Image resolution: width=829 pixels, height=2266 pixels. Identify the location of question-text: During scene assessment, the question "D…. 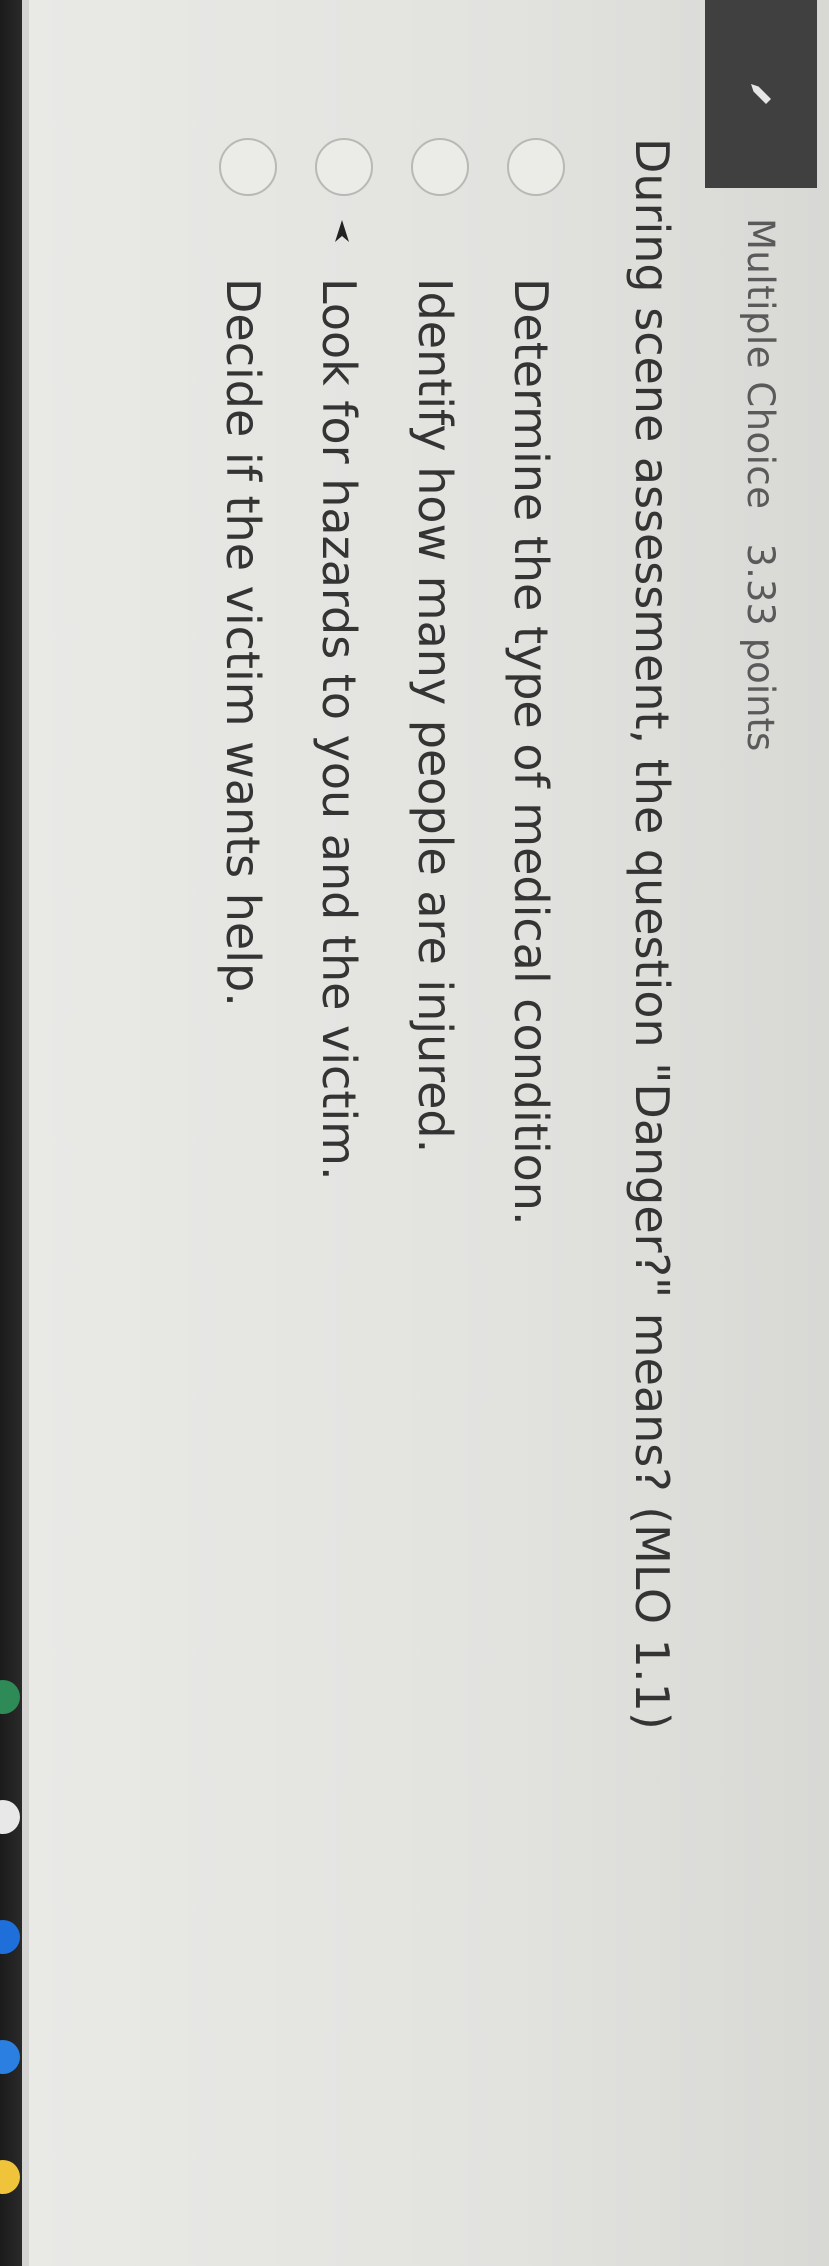
(652, 934).